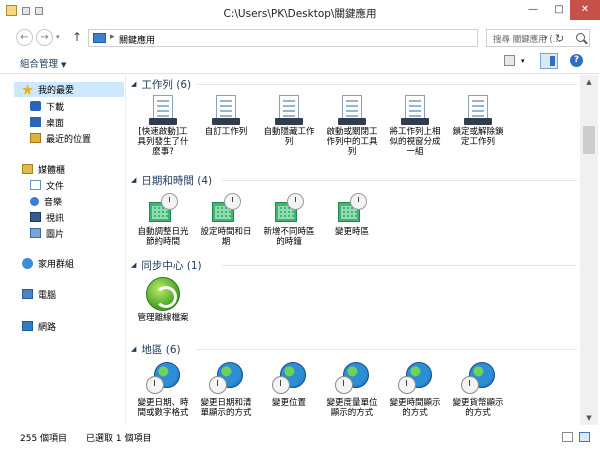 This screenshot has height=450, width=600. What do you see at coordinates (39, 64) in the screenshot?
I see `organize-label: 組合管理` at bounding box center [39, 64].